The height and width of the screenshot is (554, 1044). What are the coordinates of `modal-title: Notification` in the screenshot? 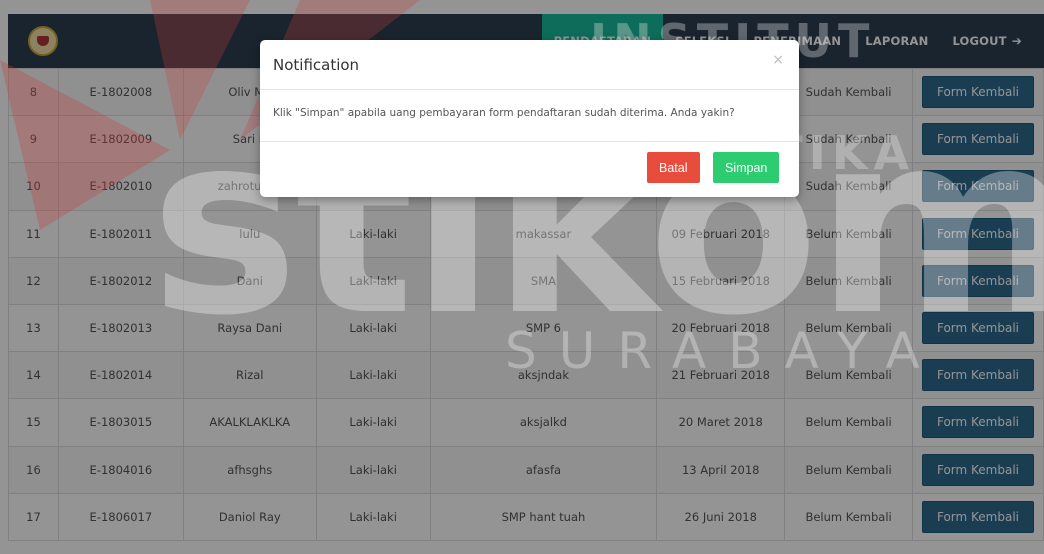 It's located at (316, 65).